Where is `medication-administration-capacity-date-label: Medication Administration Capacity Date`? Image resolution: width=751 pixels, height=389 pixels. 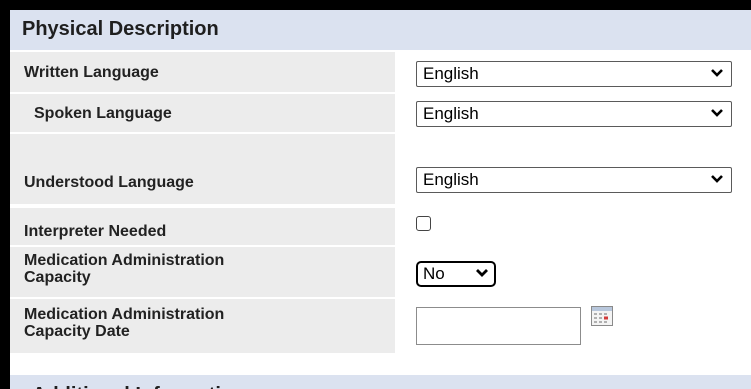 medication-administration-capacity-date-label: Medication Administration Capacity Date is located at coordinates (124, 323).